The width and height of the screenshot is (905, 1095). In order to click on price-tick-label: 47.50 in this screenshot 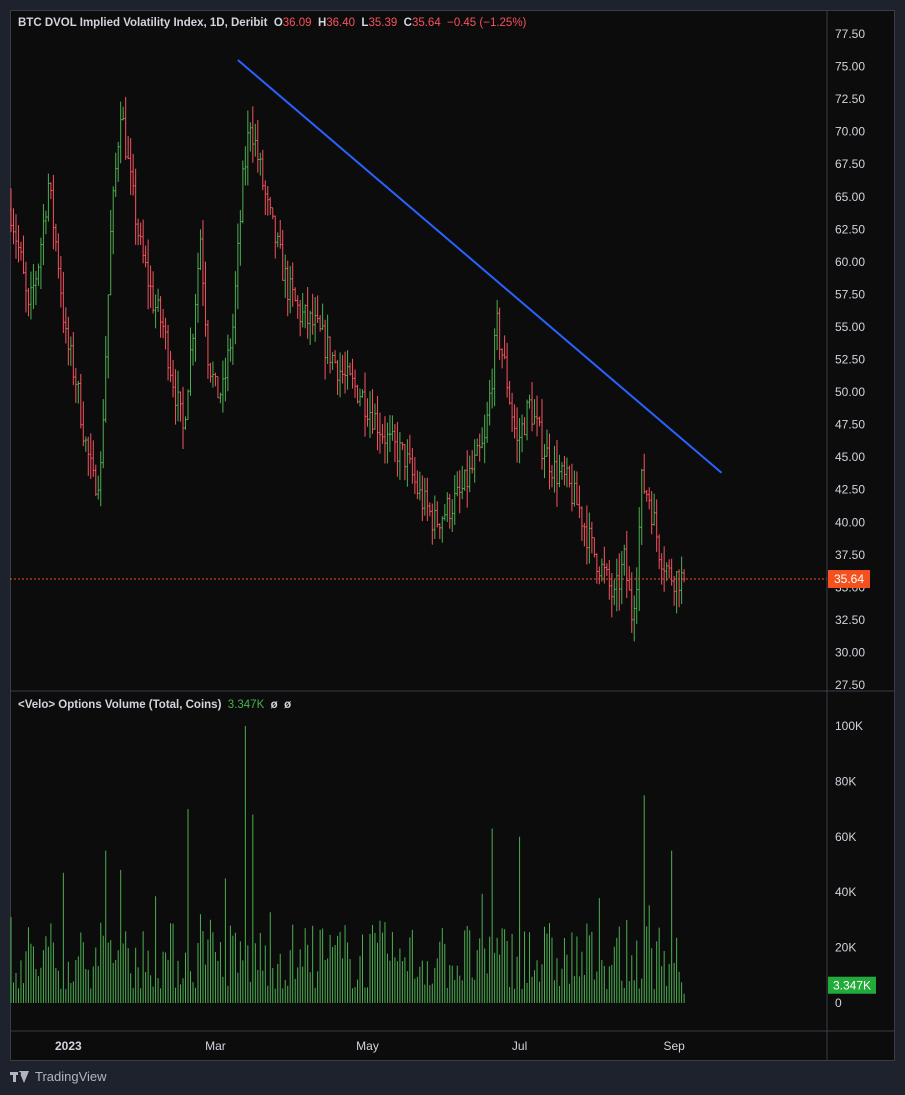, I will do `click(850, 425)`.